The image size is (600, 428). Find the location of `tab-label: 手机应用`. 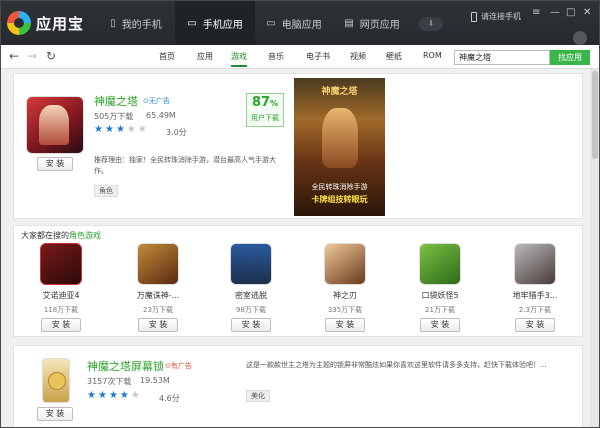

tab-label: 手机应用 is located at coordinates (222, 25).